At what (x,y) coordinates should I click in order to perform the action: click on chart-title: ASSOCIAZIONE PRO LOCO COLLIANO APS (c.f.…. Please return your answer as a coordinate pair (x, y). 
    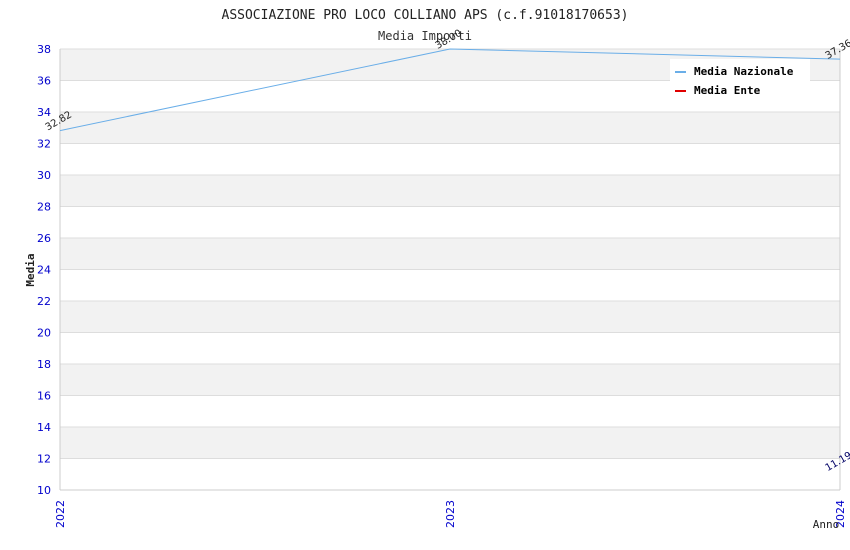
    Looking at the image, I should click on (425, 15).